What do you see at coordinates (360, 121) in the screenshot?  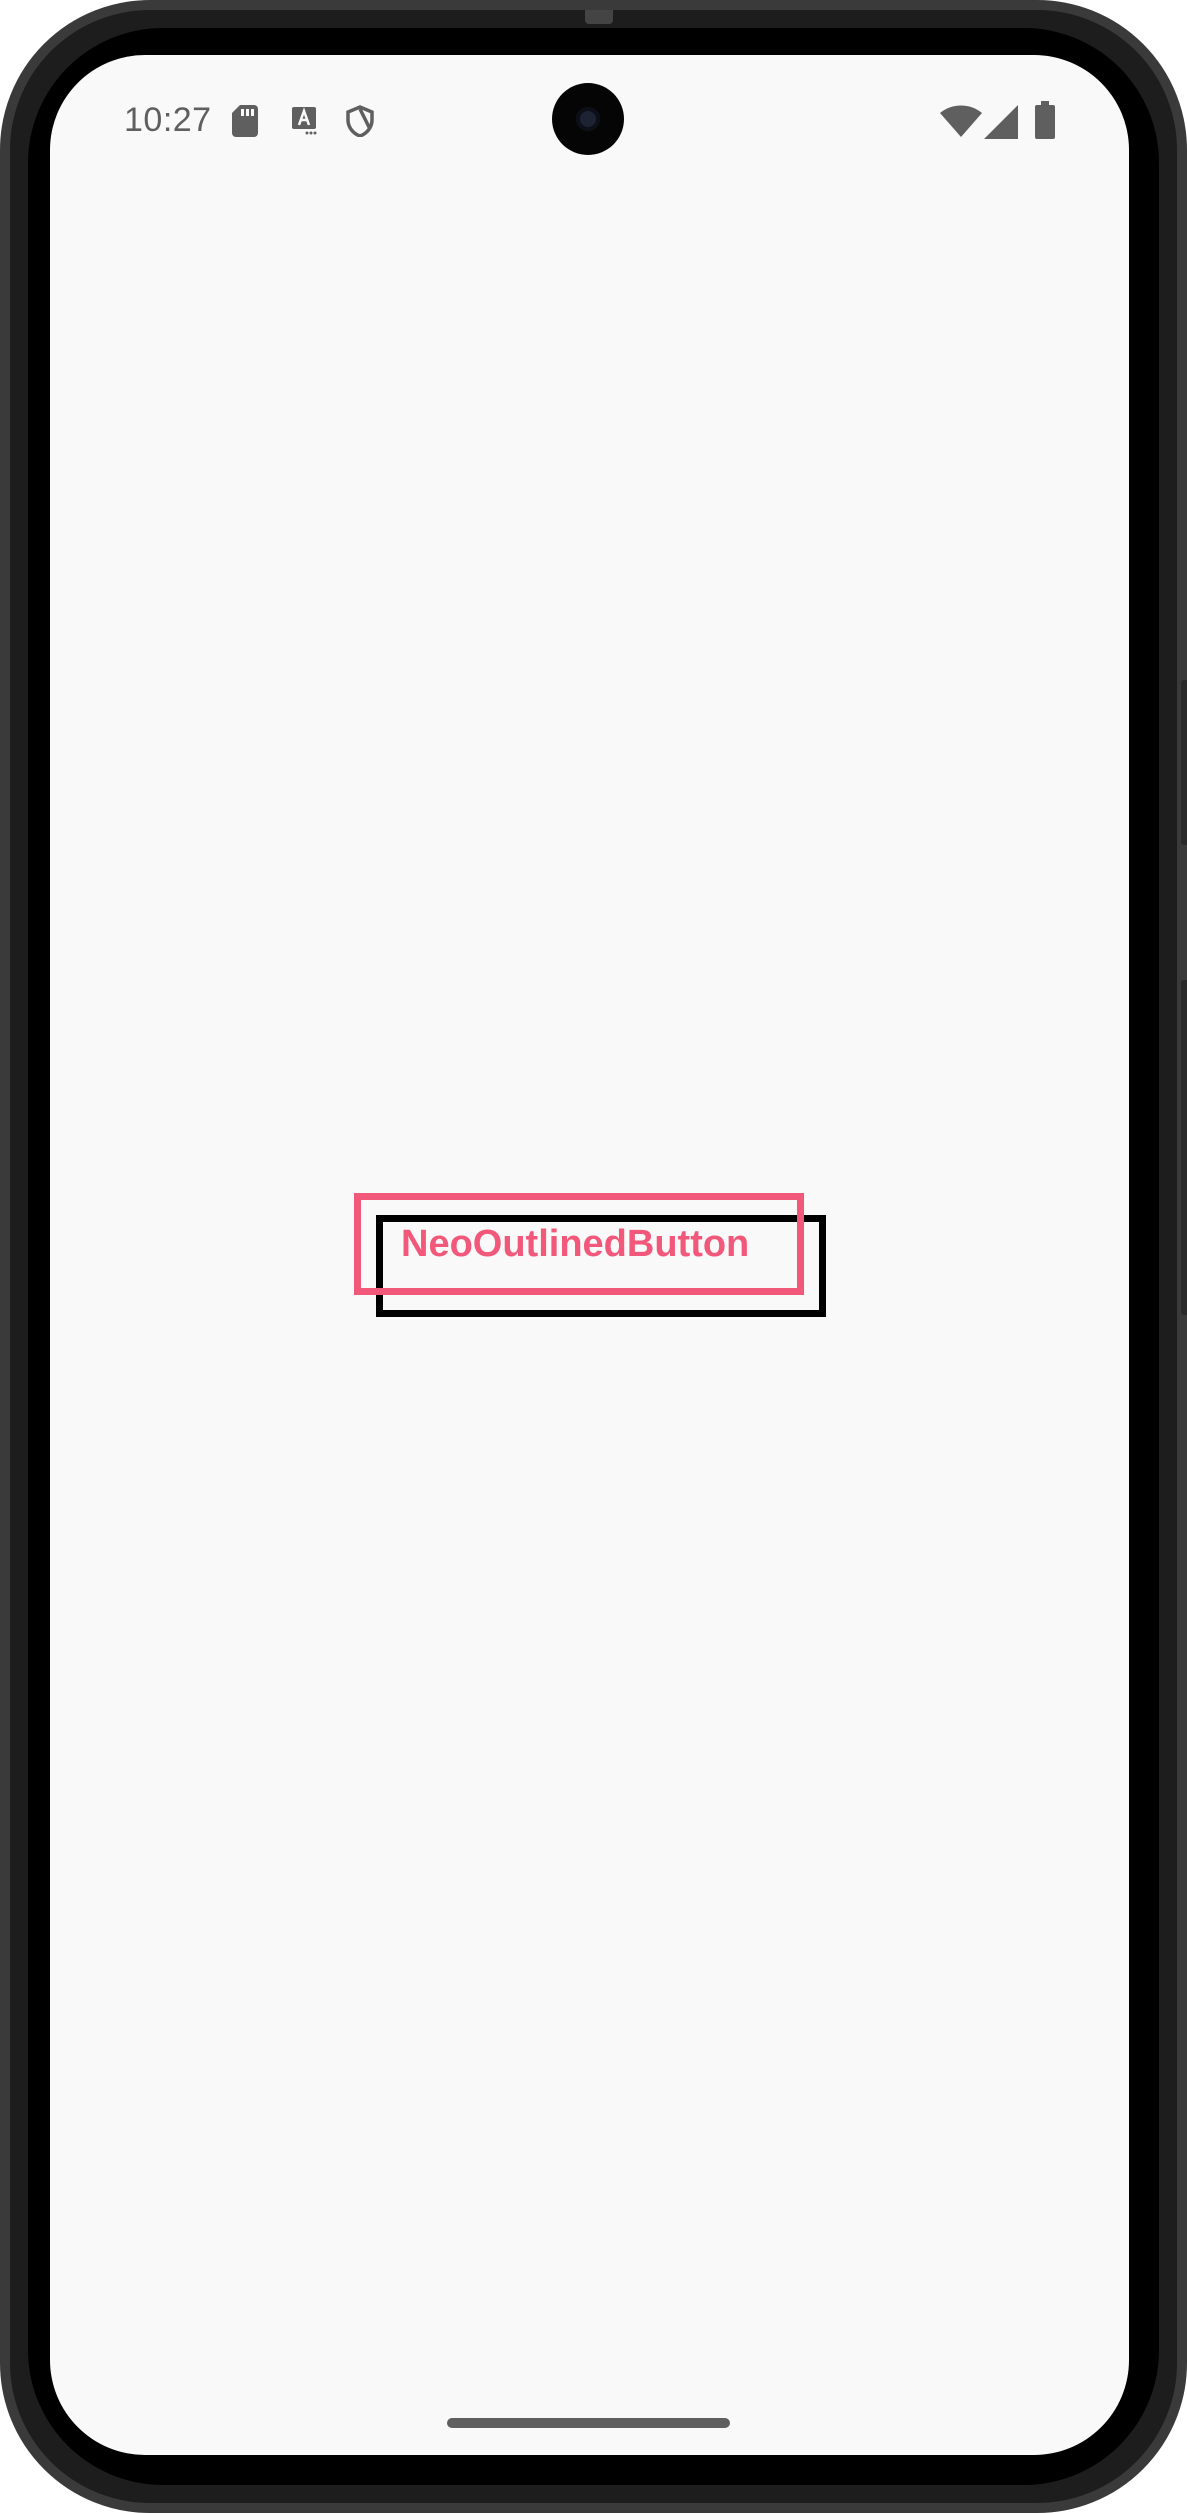 I see `shield-icon` at bounding box center [360, 121].